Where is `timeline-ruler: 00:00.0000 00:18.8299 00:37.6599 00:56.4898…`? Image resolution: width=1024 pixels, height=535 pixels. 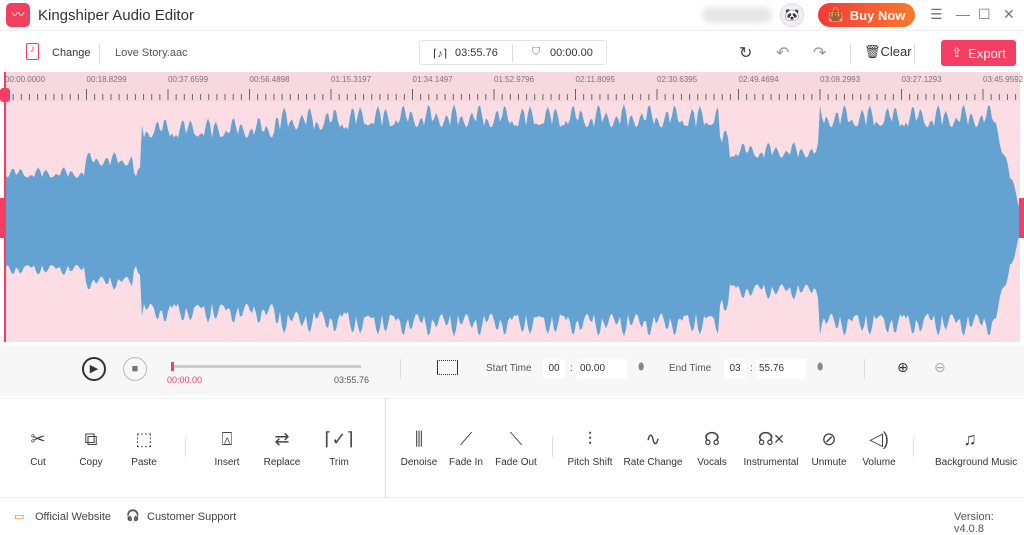
timeline-ruler: 00:00.0000 00:18.8299 00:37.6599 00:56.4898… is located at coordinates (514, 87).